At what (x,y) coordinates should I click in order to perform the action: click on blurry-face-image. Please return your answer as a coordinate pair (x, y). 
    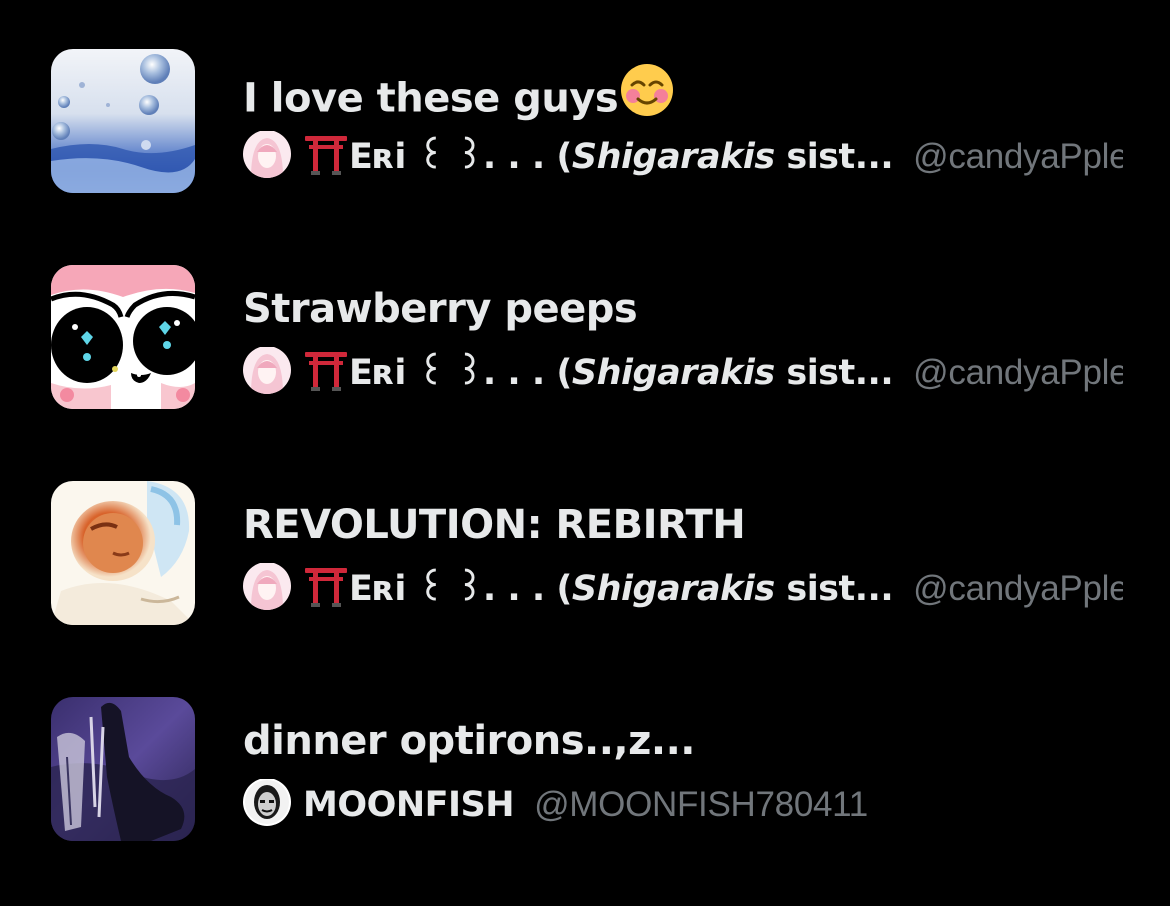
    Looking at the image, I should click on (123, 553).